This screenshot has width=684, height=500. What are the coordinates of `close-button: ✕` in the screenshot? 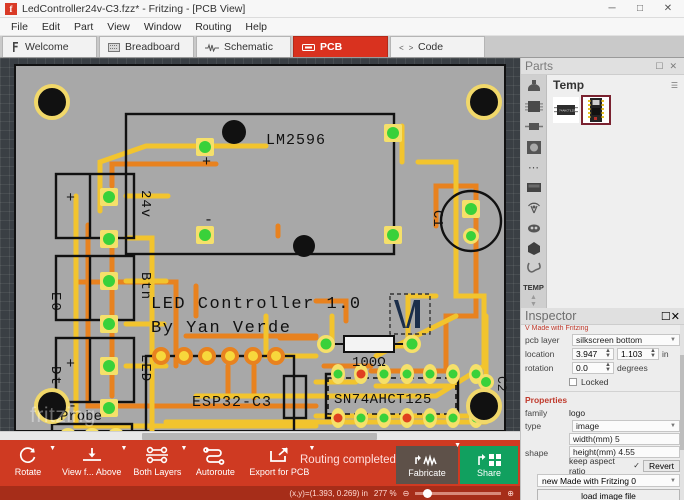 It's located at (668, 8).